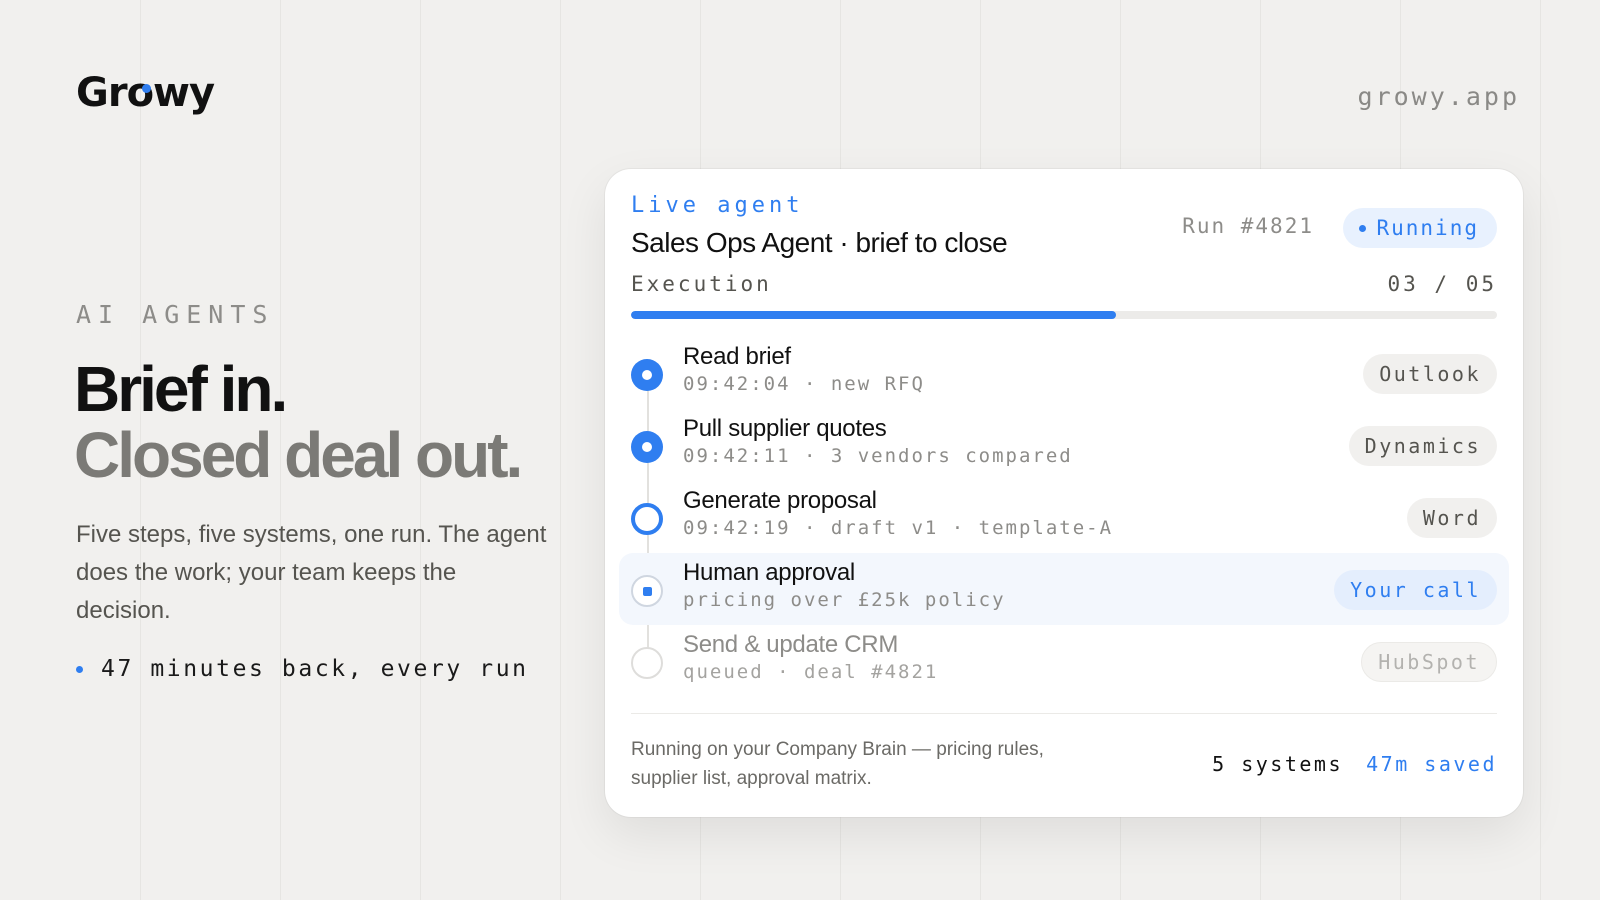 The image size is (1600, 900). What do you see at coordinates (1451, 518) in the screenshot?
I see `system-chip-word: Word` at bounding box center [1451, 518].